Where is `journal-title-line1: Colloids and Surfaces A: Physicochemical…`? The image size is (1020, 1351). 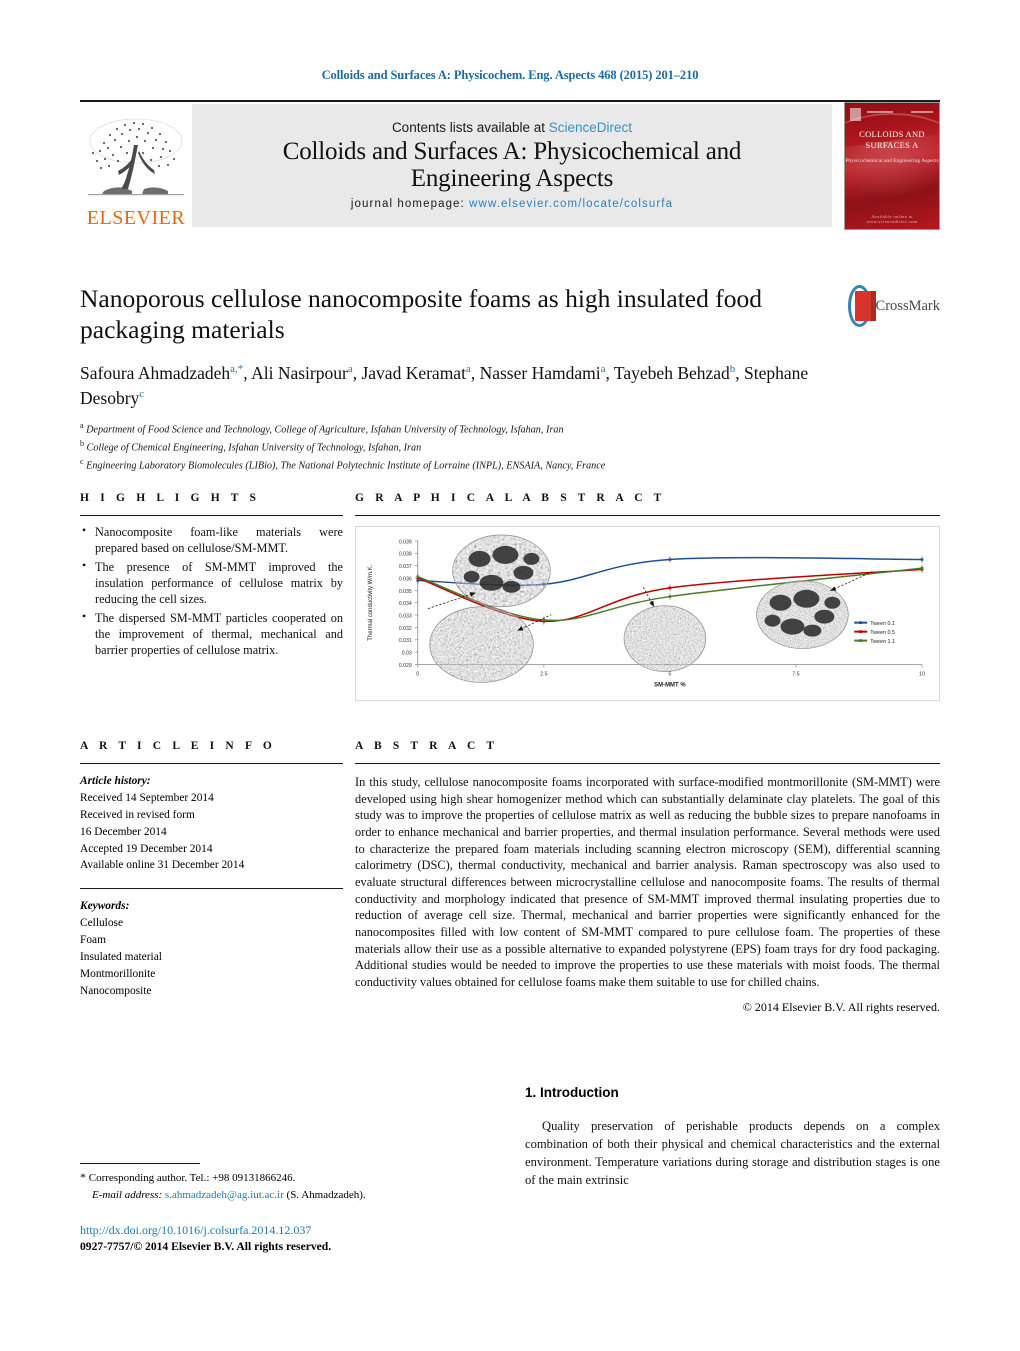 journal-title-line1: Colloids and Surfaces A: Physicochemical… is located at coordinates (512, 151).